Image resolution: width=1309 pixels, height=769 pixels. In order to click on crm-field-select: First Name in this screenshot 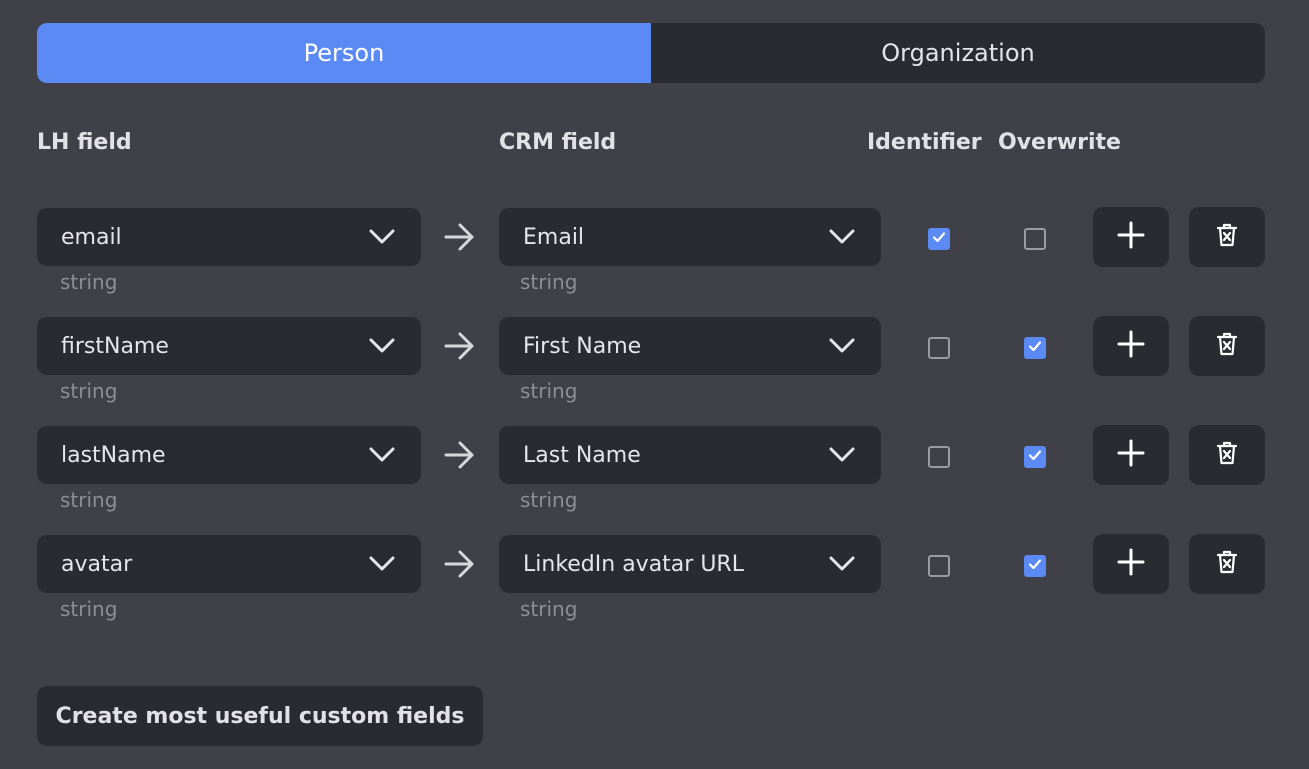, I will do `click(690, 346)`.